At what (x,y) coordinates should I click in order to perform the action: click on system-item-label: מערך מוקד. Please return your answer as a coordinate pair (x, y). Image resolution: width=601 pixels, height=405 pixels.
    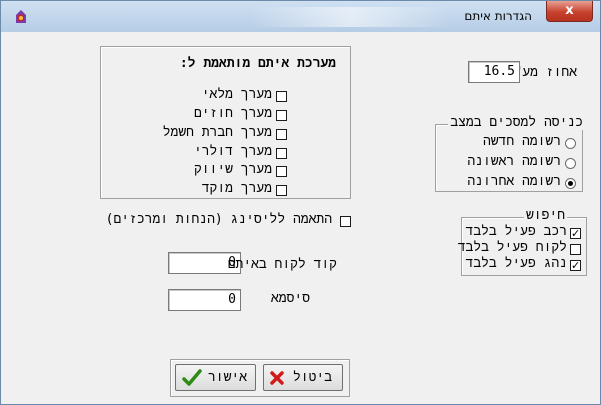
    Looking at the image, I should click on (236, 188).